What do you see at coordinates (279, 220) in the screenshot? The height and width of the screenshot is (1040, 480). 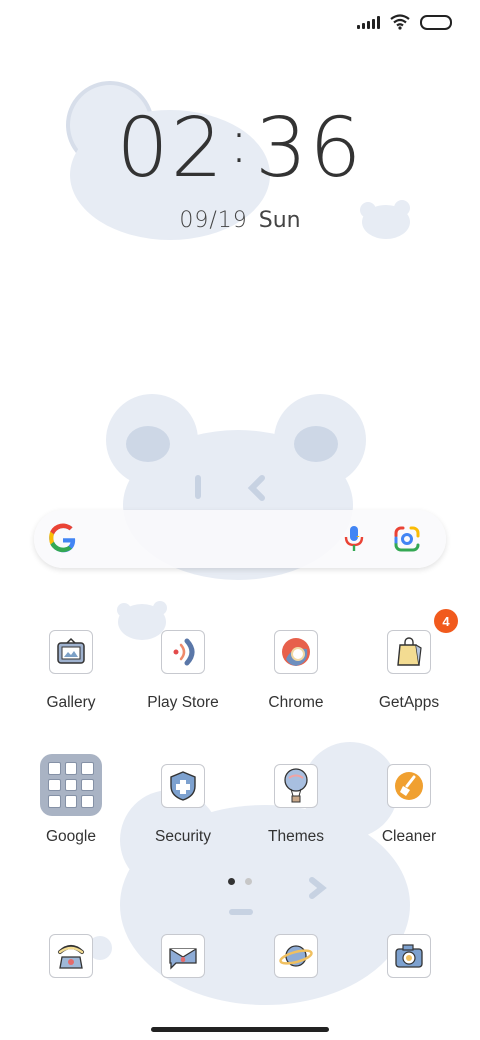 I see `clock-weekday: Sun` at bounding box center [279, 220].